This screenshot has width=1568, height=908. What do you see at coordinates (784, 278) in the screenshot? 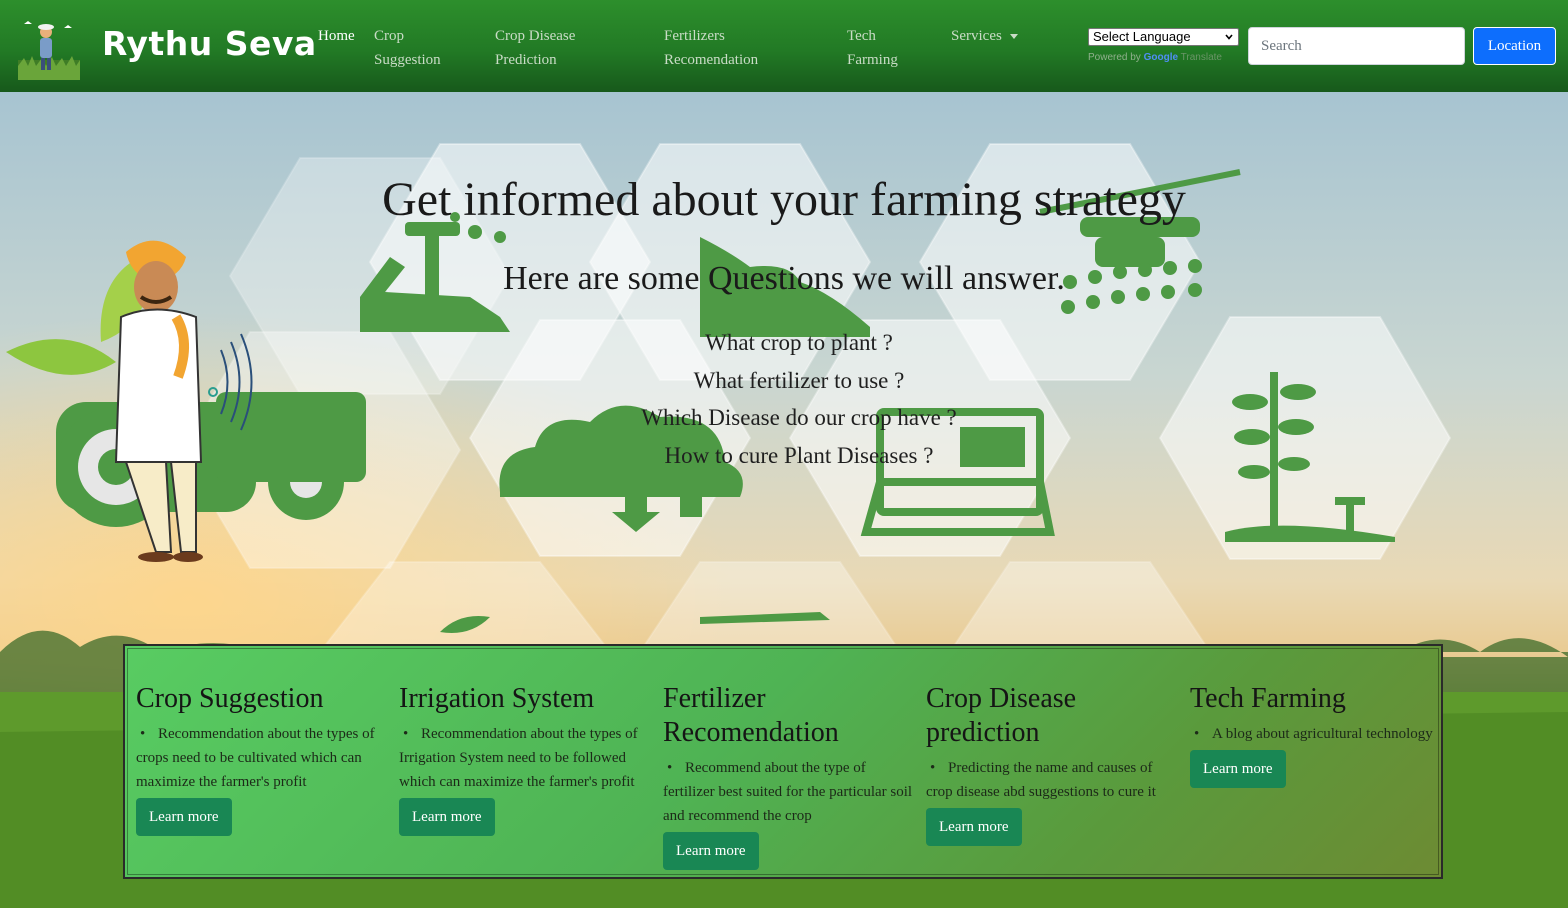
I see `hero-subtitle: Here are some Questions we will answer.` at bounding box center [784, 278].